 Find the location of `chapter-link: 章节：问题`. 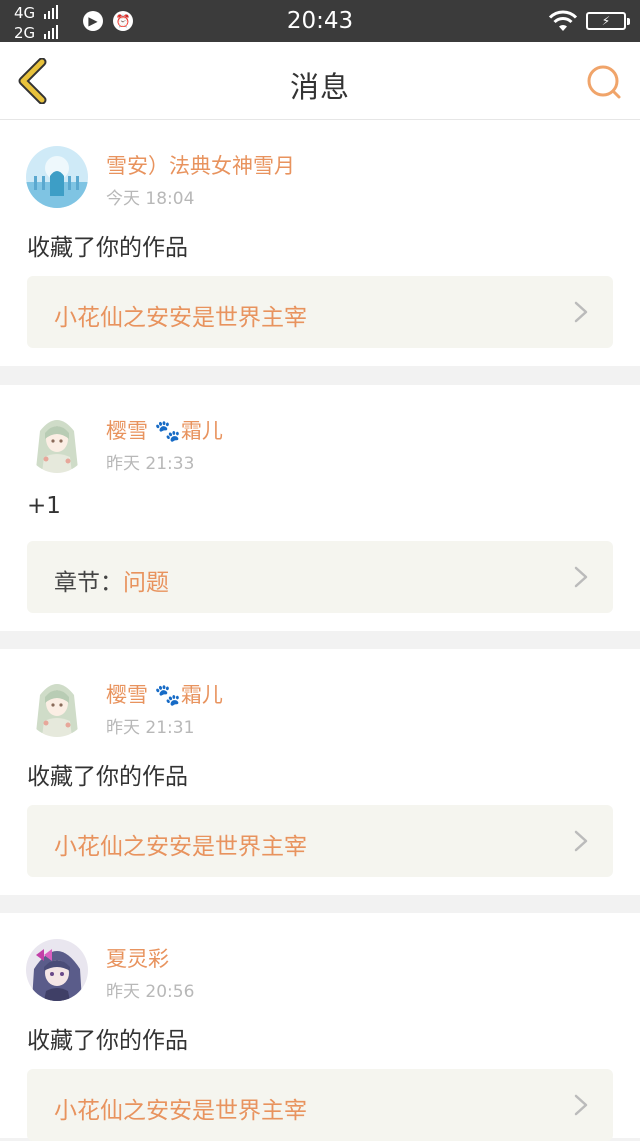

chapter-link: 章节：问题 is located at coordinates (320, 577).